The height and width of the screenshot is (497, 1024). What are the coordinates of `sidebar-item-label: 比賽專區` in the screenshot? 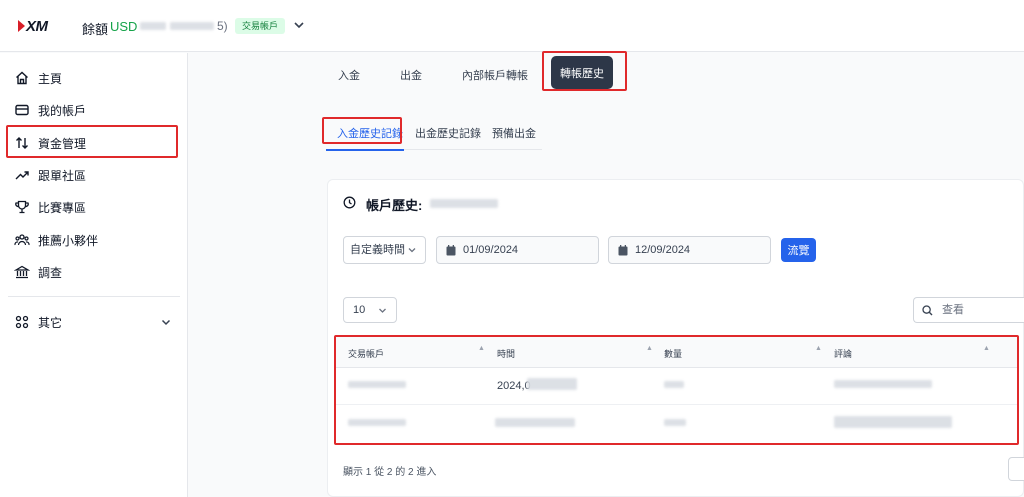 It's located at (62, 207).